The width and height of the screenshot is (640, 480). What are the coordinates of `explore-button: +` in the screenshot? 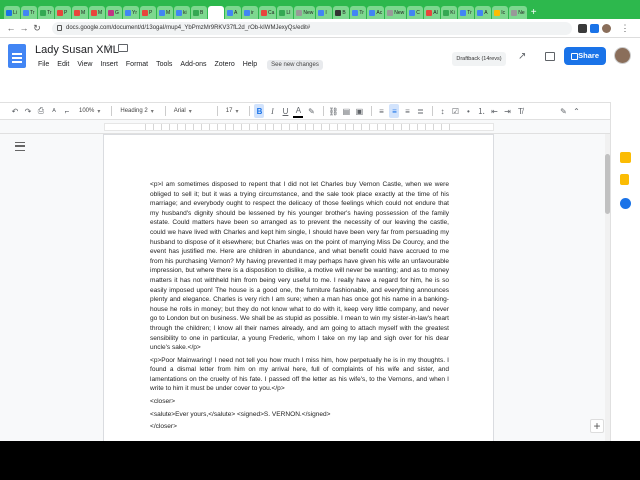 It's located at (597, 426).